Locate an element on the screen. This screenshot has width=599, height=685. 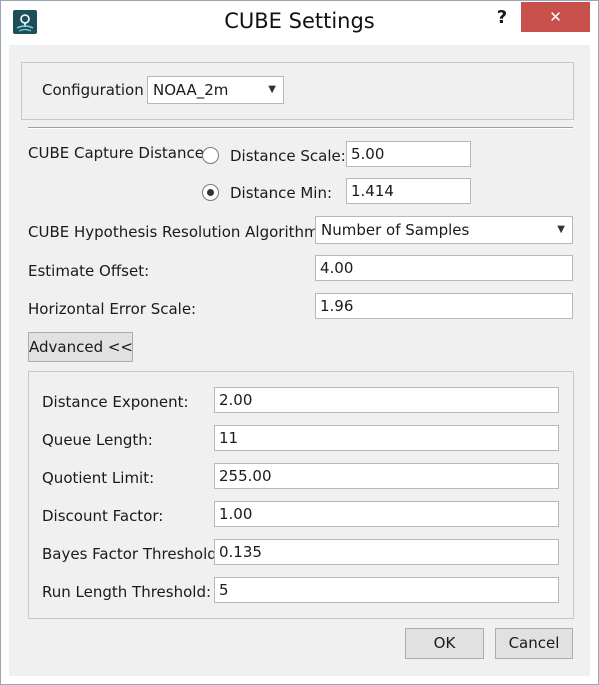
distance-min-radio is located at coordinates (210, 192).